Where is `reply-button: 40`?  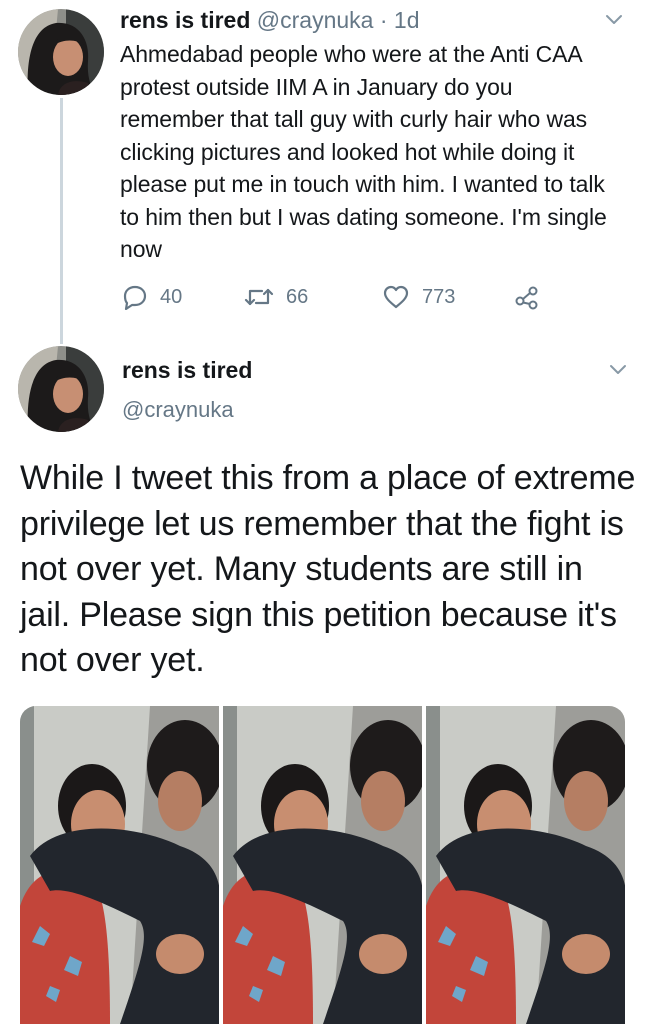
reply-button: 40 is located at coordinates (152, 297).